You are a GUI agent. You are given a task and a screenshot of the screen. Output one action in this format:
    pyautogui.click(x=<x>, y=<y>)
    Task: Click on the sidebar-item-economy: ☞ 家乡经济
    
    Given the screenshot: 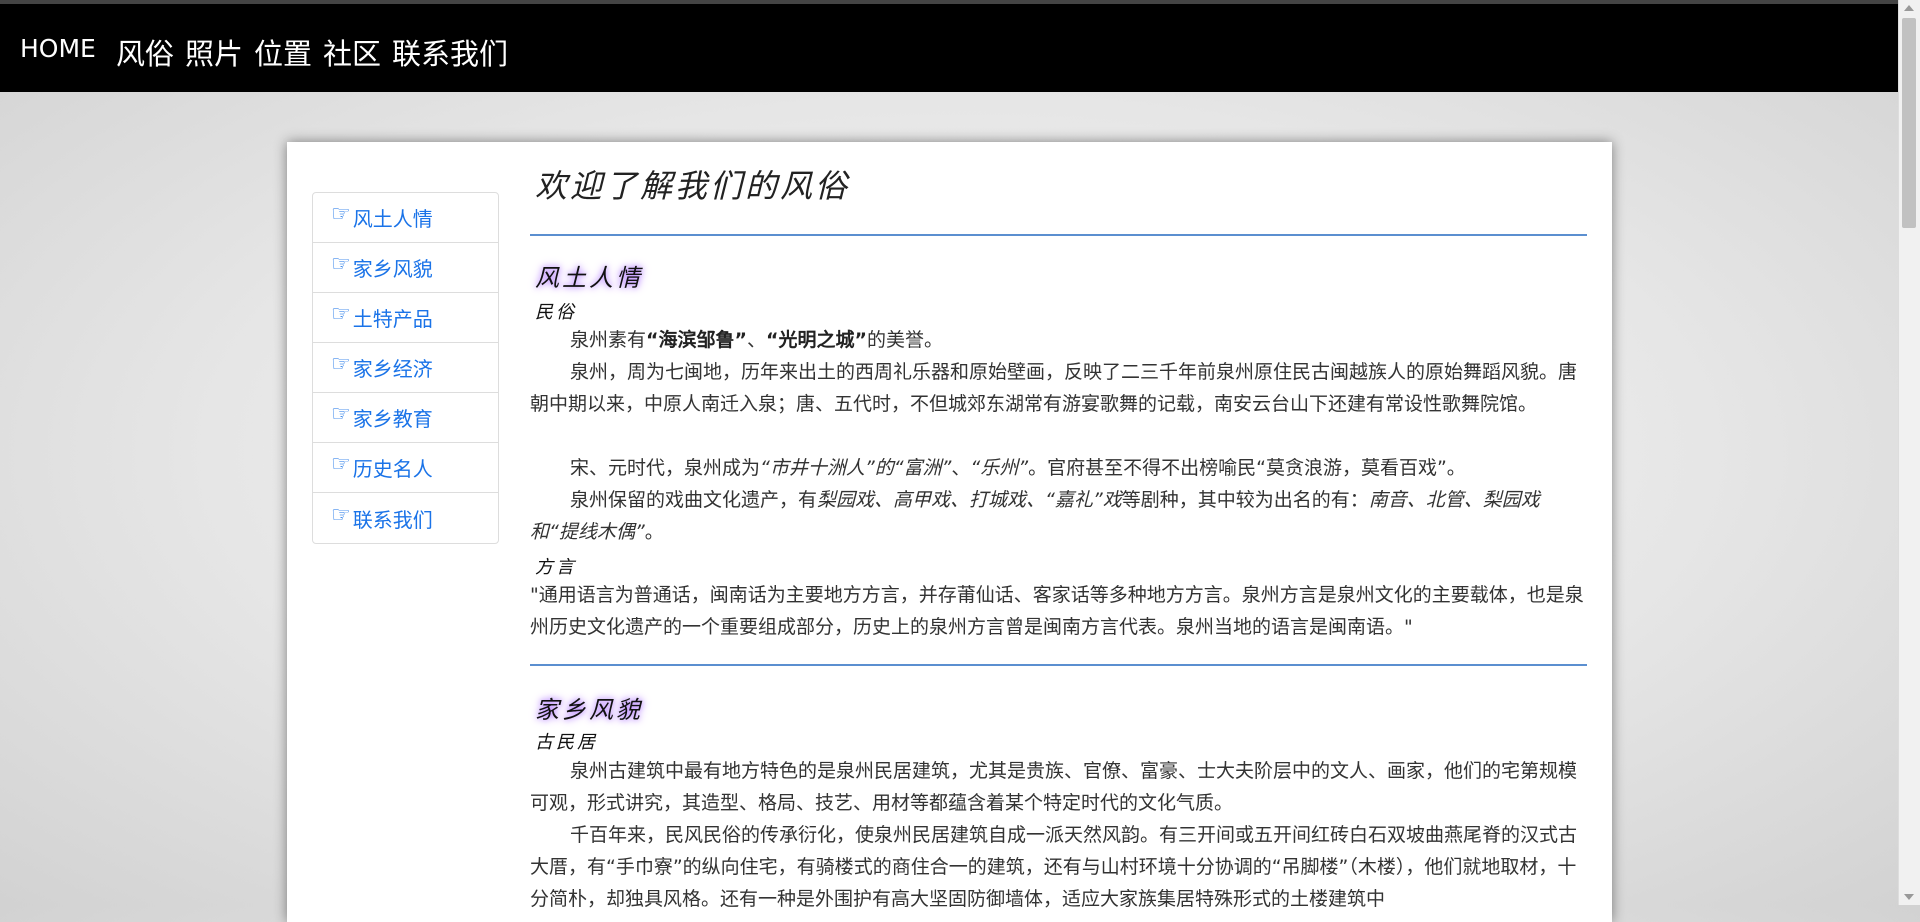 What is the action you would take?
    pyautogui.click(x=405, y=368)
    